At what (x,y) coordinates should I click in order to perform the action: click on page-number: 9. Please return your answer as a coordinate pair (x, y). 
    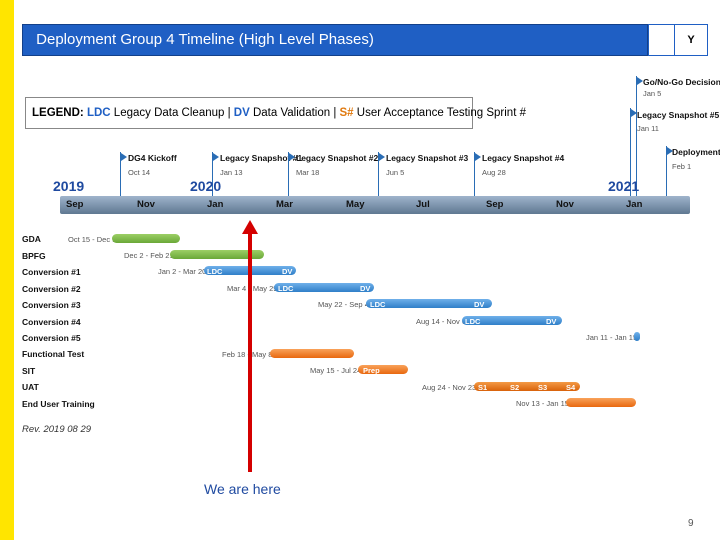
    Looking at the image, I should click on (691, 523).